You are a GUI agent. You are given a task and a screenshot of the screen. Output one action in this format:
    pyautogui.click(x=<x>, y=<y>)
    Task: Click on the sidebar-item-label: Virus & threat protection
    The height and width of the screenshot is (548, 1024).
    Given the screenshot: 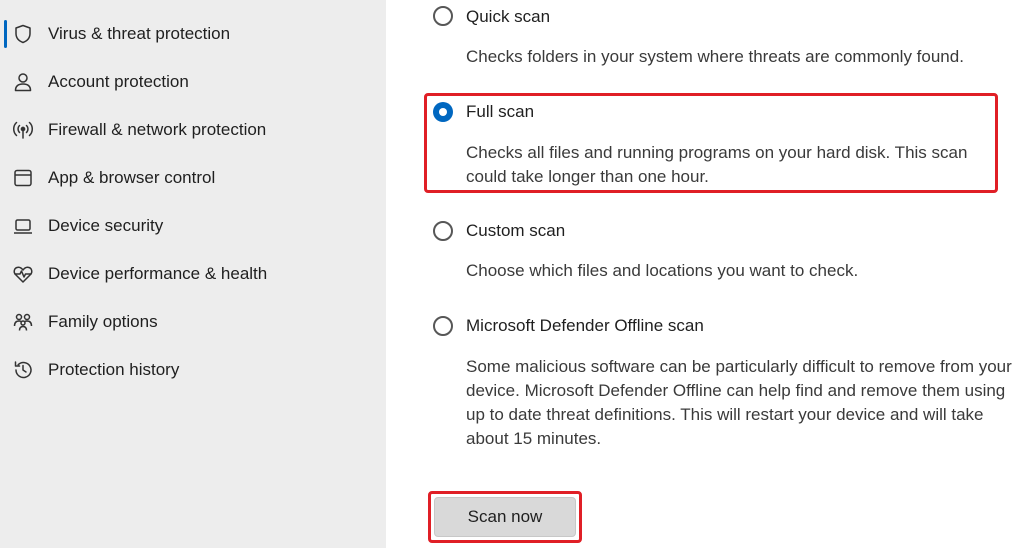 What is the action you would take?
    pyautogui.click(x=139, y=33)
    